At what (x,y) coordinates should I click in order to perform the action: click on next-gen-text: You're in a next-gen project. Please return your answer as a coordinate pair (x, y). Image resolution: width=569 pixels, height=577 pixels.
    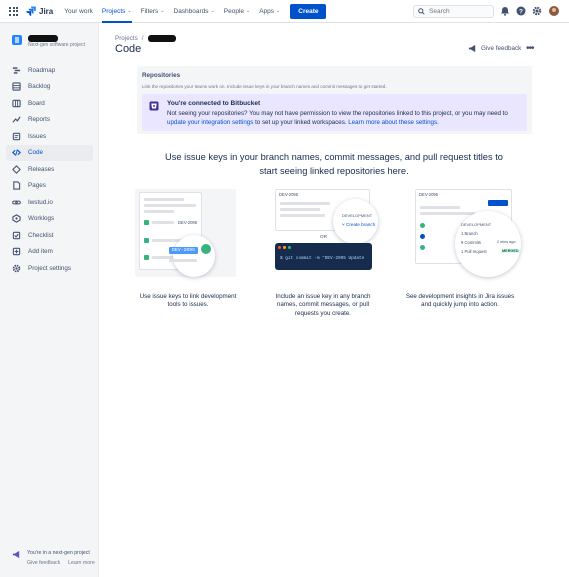
    Looking at the image, I should click on (58, 553).